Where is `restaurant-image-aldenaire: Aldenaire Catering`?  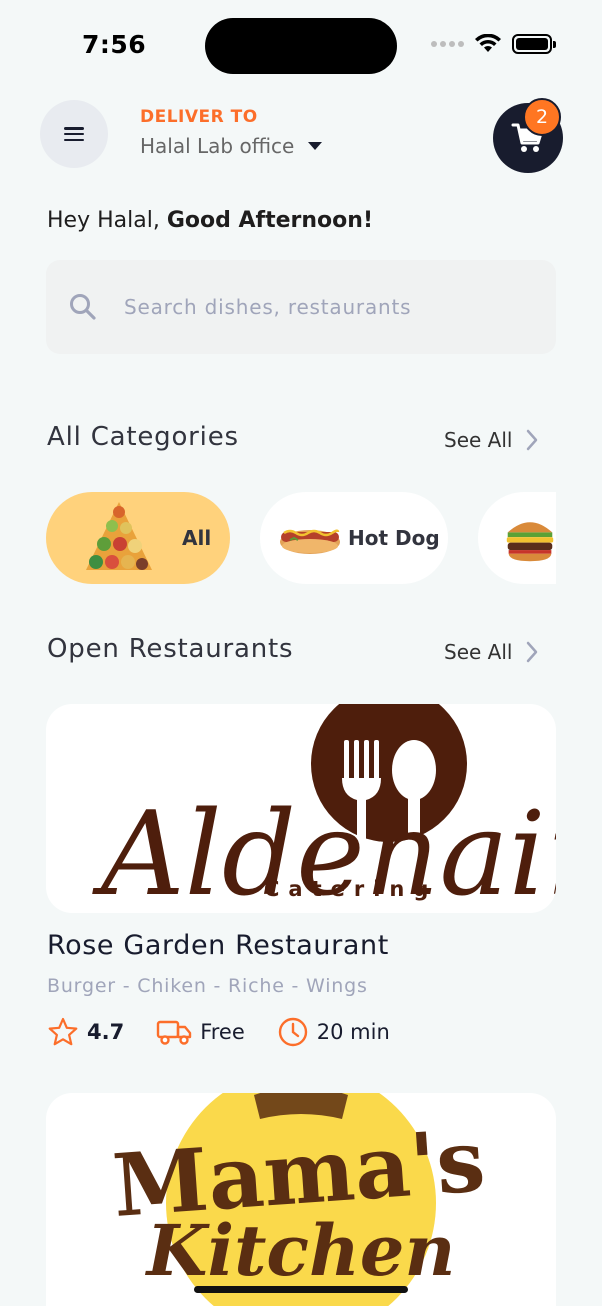
restaurant-image-aldenaire: Aldenaire Catering is located at coordinates (301, 808).